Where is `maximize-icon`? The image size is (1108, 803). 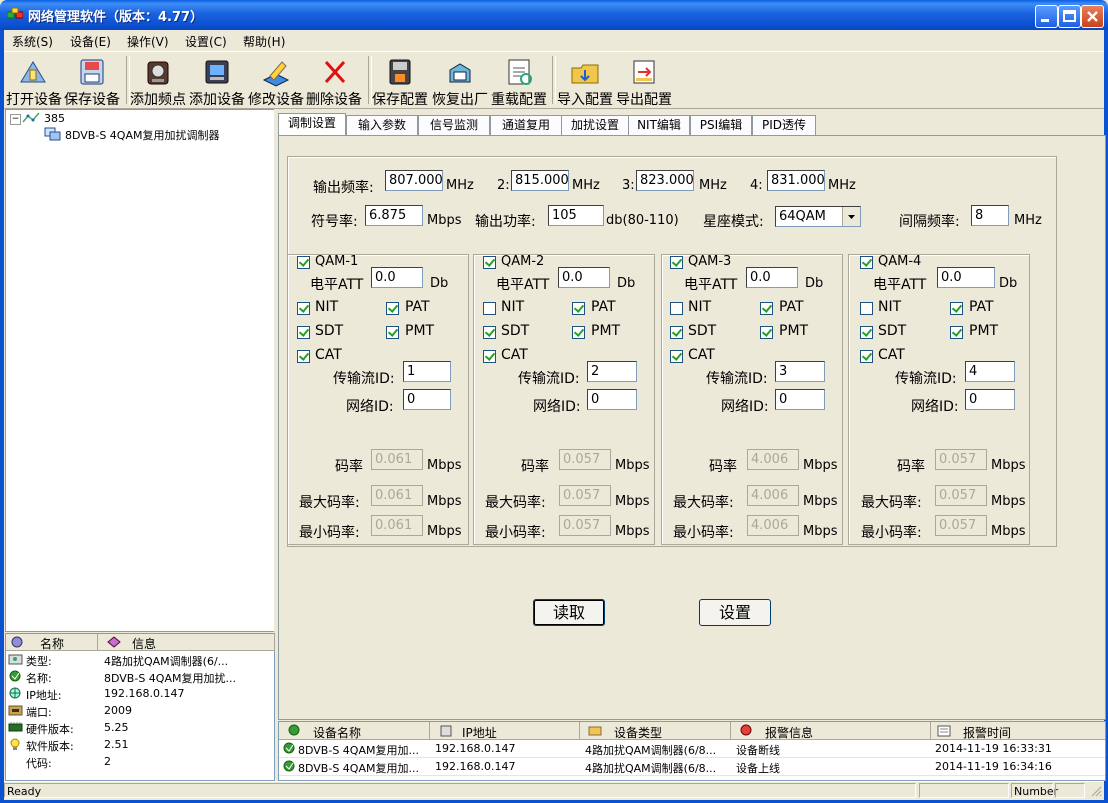
maximize-icon is located at coordinates (1069, 16).